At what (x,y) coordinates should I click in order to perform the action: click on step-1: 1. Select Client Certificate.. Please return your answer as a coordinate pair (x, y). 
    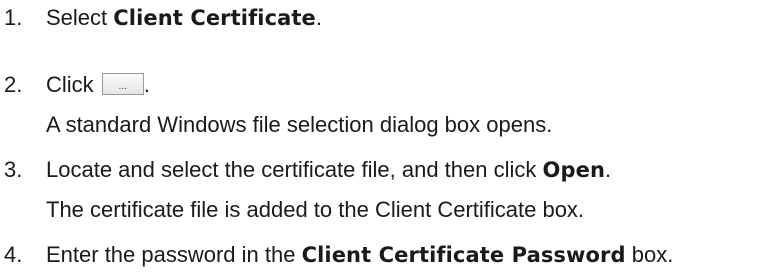
    Looking at the image, I should click on (161, 18).